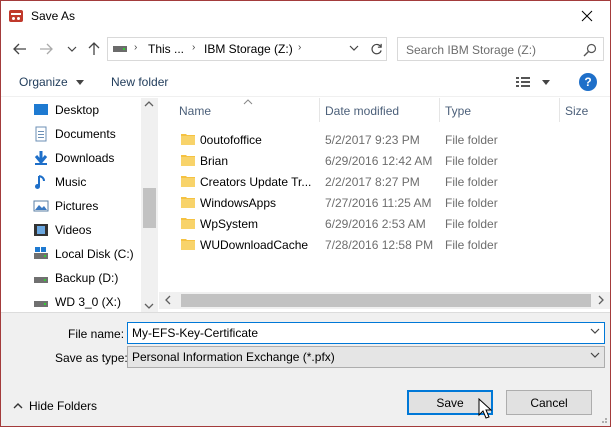 Image resolution: width=611 pixels, height=427 pixels. What do you see at coordinates (16, 16) in the screenshot?
I see `app-icon` at bounding box center [16, 16].